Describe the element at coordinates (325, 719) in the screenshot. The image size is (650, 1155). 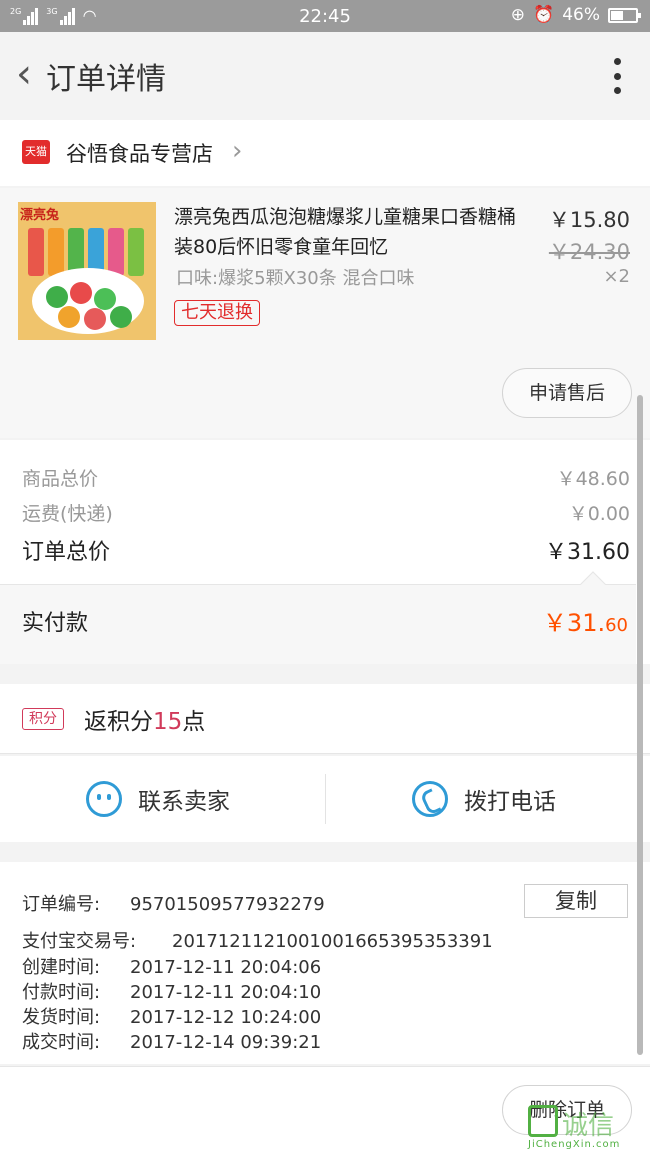
I see `points-row: 积分 返积分15点` at that location.